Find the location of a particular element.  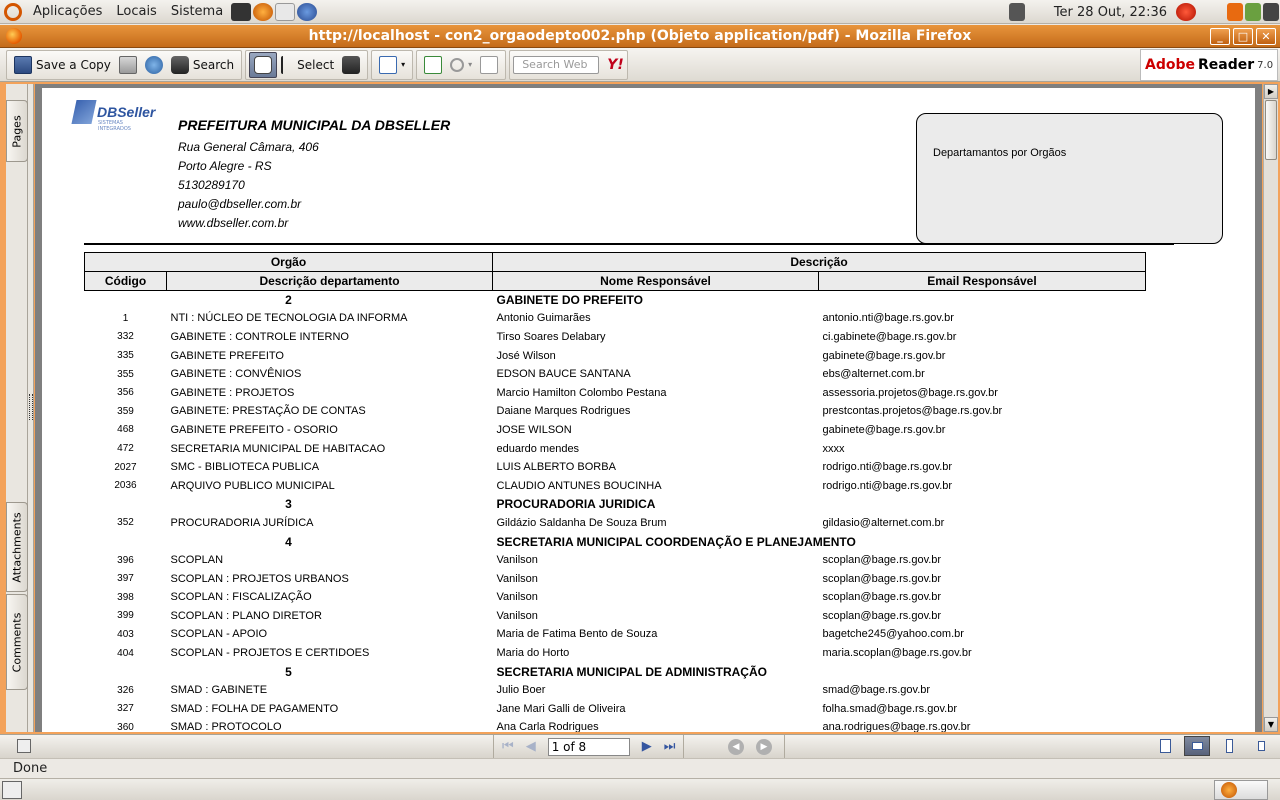

hand-icon is located at coordinates (263, 64).